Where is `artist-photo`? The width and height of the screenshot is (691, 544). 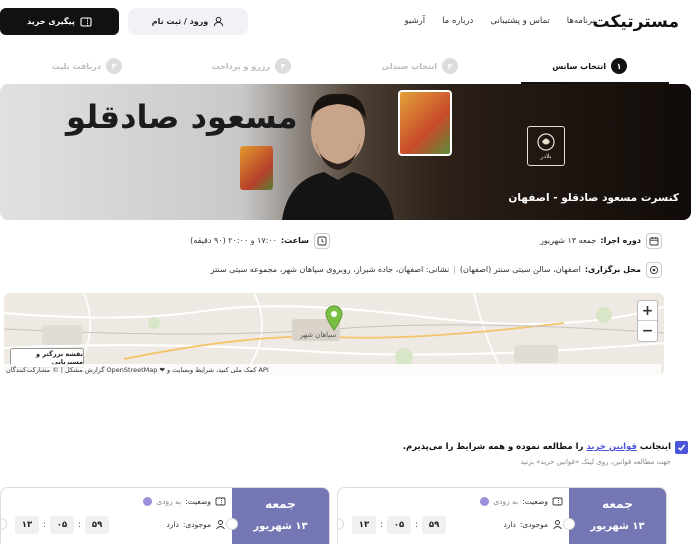
artist-photo is located at coordinates (338, 156).